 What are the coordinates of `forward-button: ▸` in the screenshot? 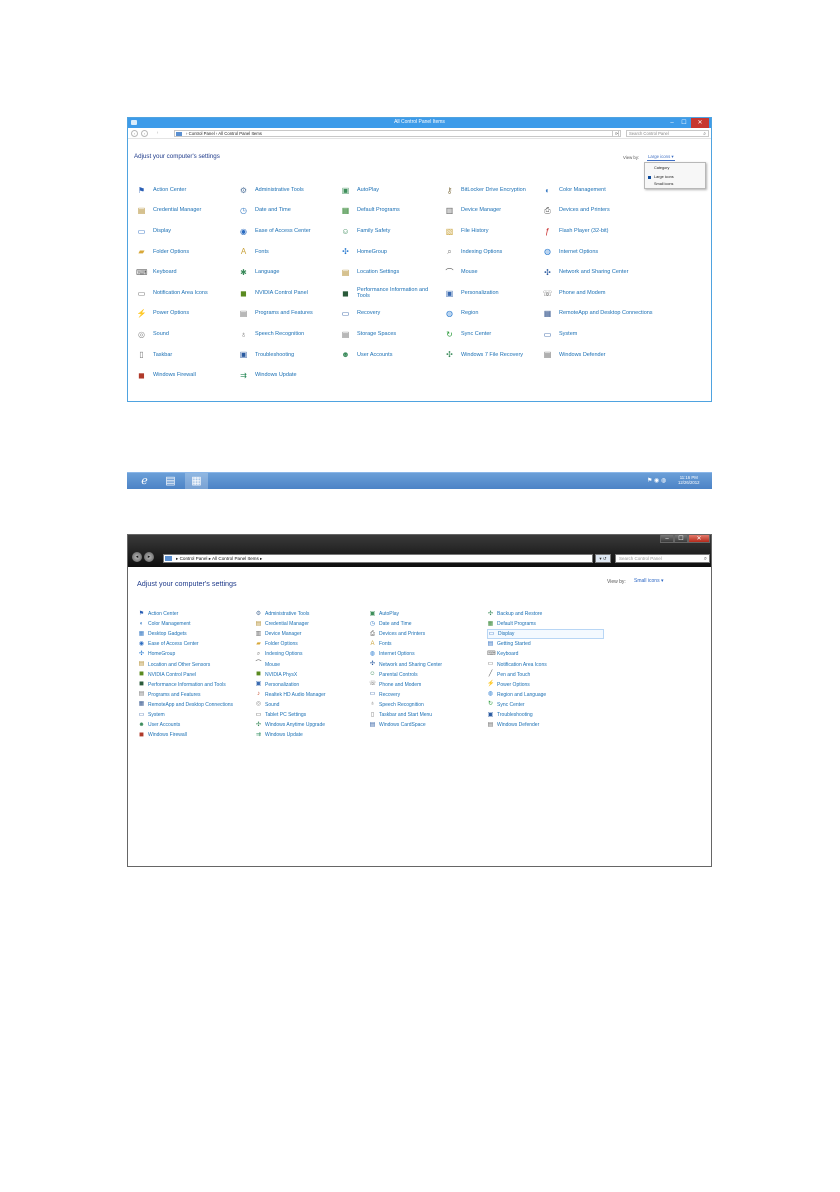 It's located at (149, 557).